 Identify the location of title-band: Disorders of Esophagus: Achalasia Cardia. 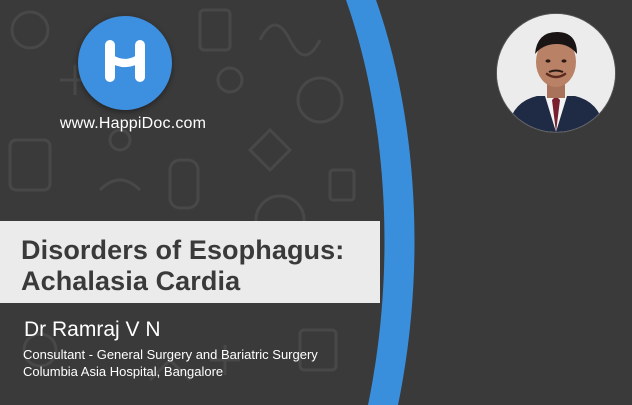
(190, 262).